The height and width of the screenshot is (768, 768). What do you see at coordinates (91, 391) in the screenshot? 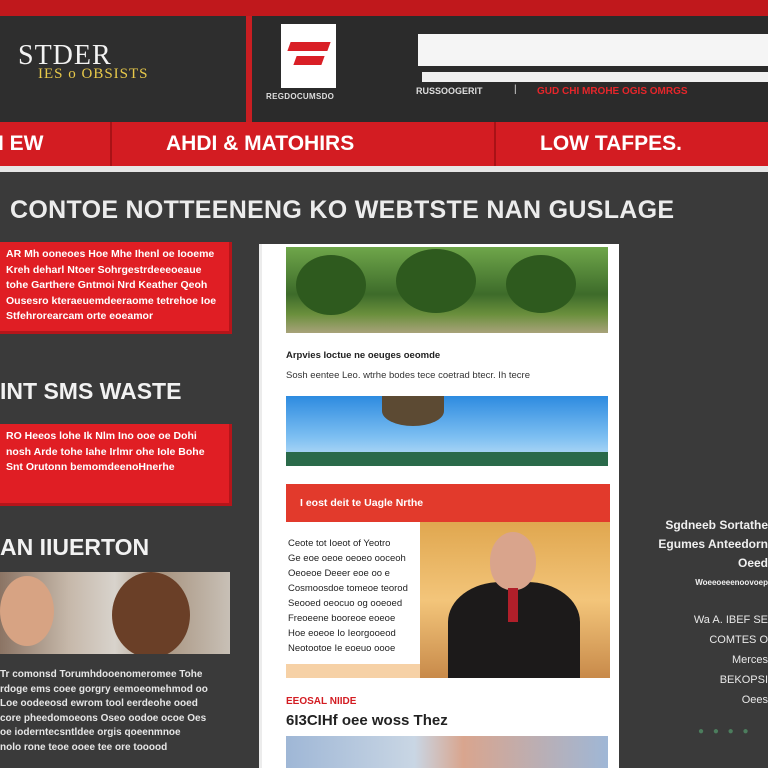
I see `sidebar-heading-waste: INT SMS WASTE` at bounding box center [91, 391].